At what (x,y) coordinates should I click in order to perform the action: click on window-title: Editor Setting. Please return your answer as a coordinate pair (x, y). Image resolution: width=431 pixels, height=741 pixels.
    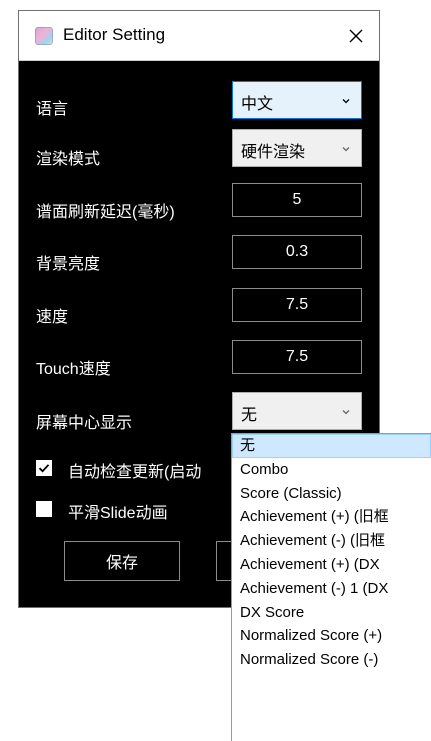
    Looking at the image, I should click on (114, 34).